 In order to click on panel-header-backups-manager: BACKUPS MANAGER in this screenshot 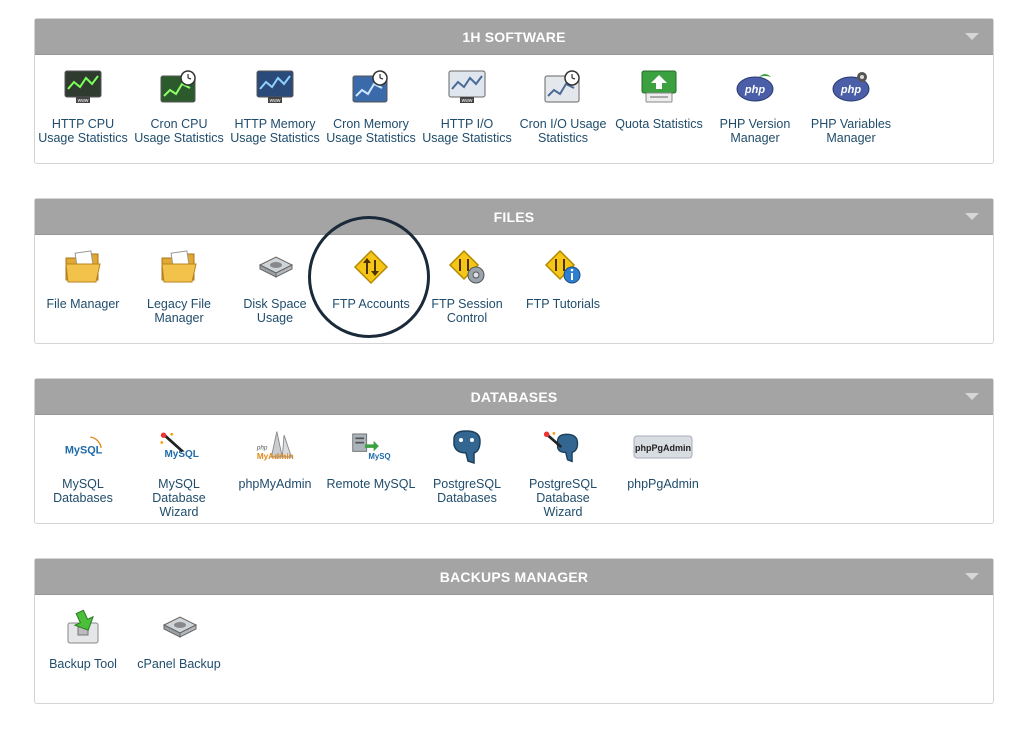, I will do `click(514, 577)`.